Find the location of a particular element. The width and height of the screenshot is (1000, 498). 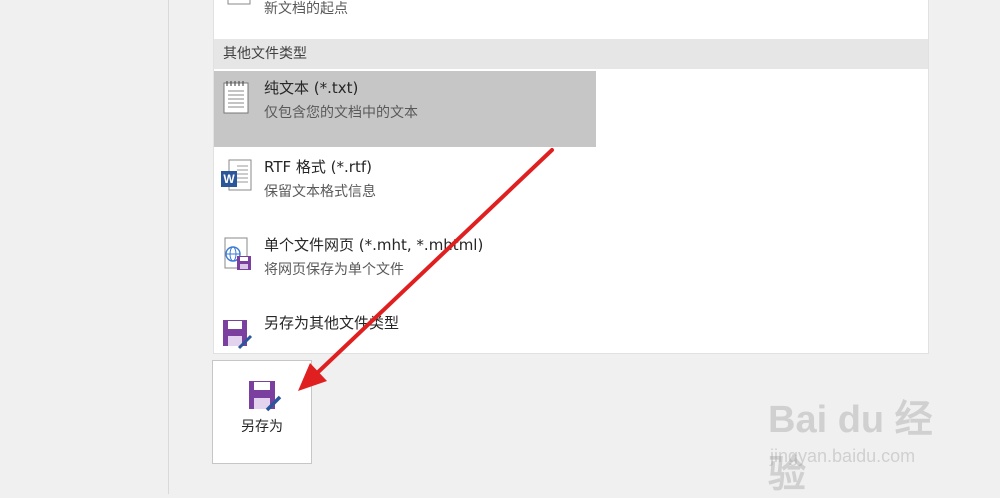

file-type-title: 另存为其他文件类型 is located at coordinates (332, 323).